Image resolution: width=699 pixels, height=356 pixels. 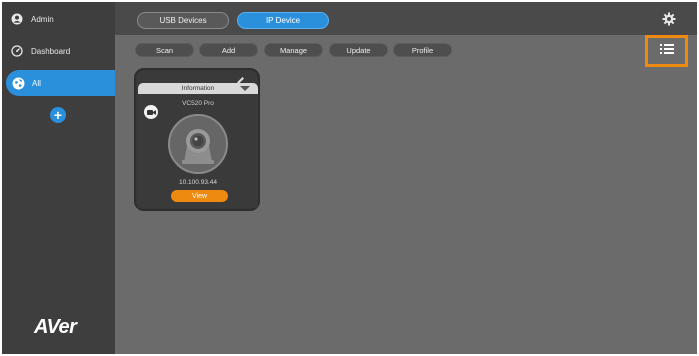 I want to click on add-group-button: +, so click(x=58, y=115).